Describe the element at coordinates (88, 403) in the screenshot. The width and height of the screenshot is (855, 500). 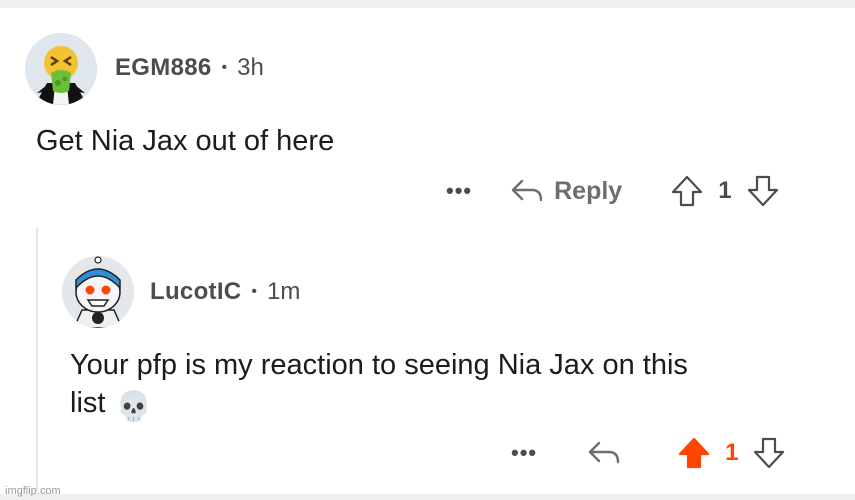
I see `comment-text-word: list` at that location.